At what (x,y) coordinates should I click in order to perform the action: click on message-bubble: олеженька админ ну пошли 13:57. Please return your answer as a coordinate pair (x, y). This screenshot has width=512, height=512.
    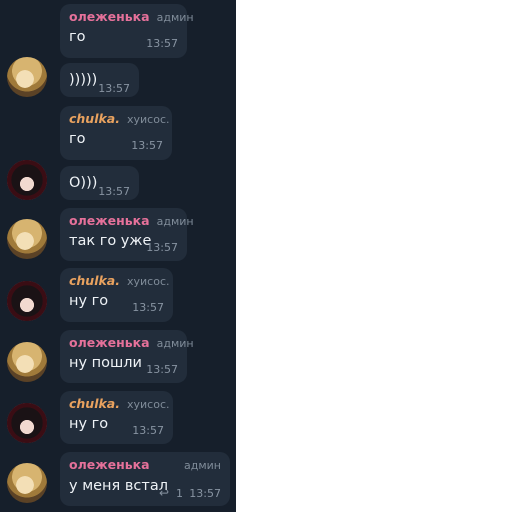
    Looking at the image, I should click on (127, 356).